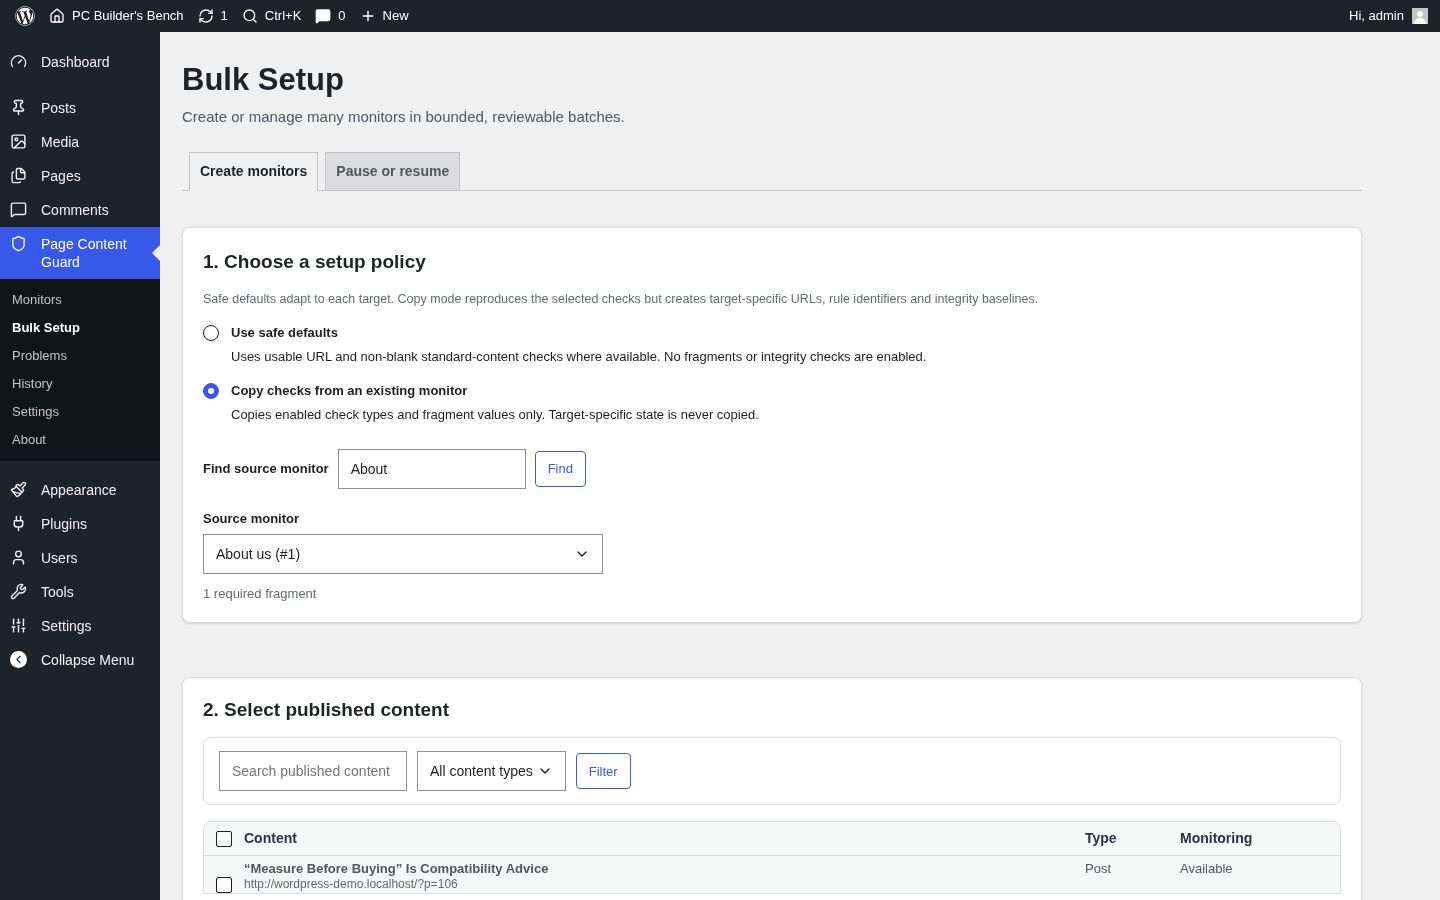  I want to click on content-url: http://wordpress-demo.localhost/?p=106, so click(351, 885).